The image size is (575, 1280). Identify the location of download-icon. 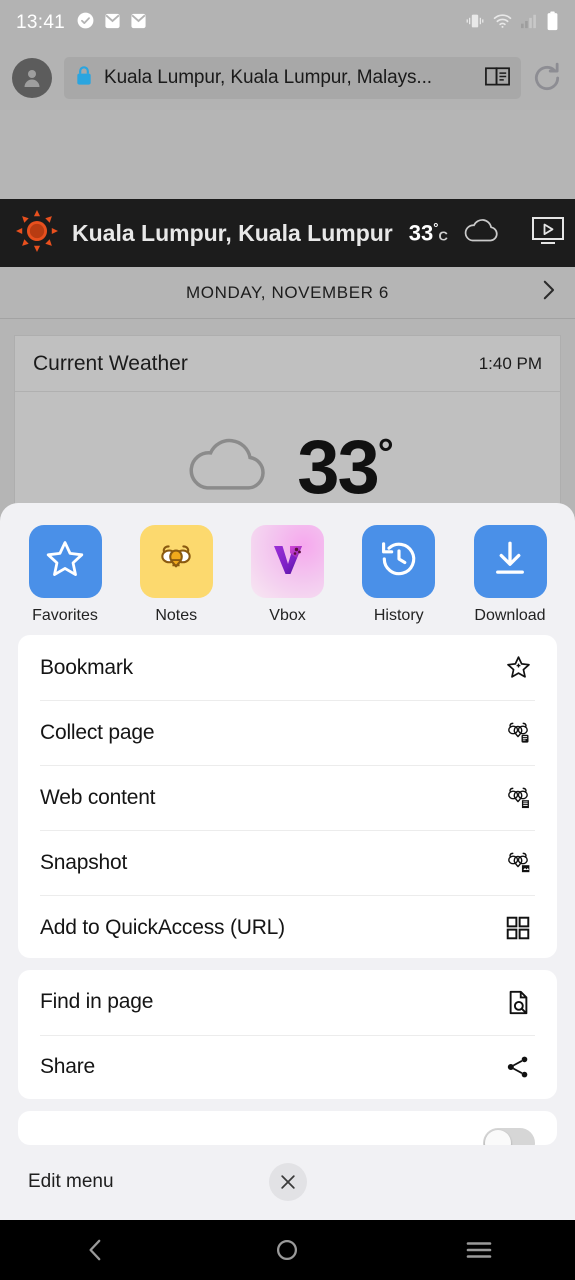
(510, 561).